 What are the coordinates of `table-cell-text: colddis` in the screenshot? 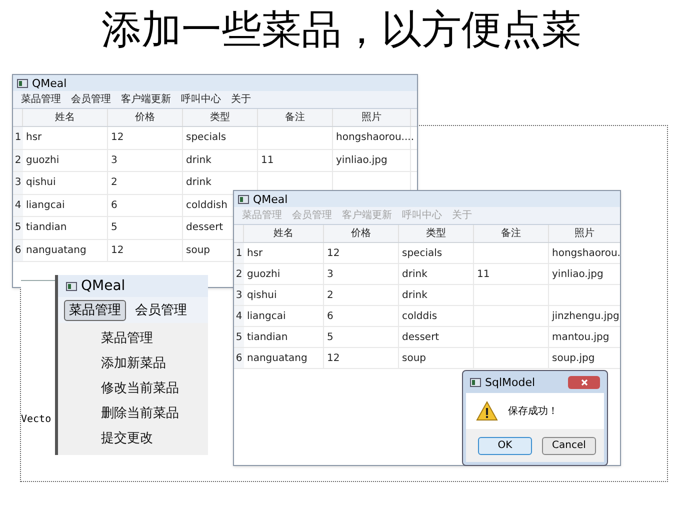 It's located at (420, 317).